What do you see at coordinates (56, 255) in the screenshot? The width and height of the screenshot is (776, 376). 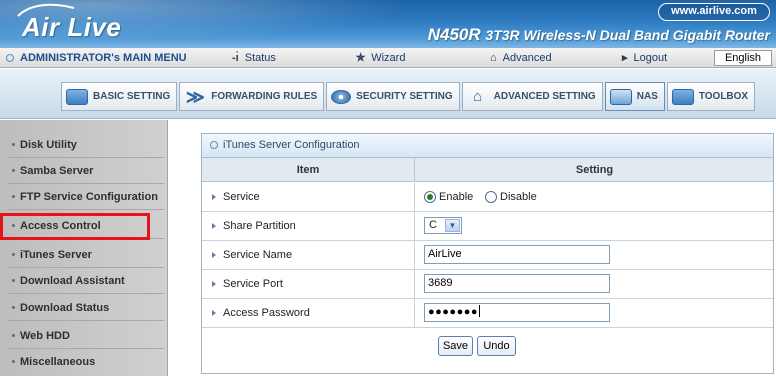 I see `sidebar-item-label: iTunes Server` at bounding box center [56, 255].